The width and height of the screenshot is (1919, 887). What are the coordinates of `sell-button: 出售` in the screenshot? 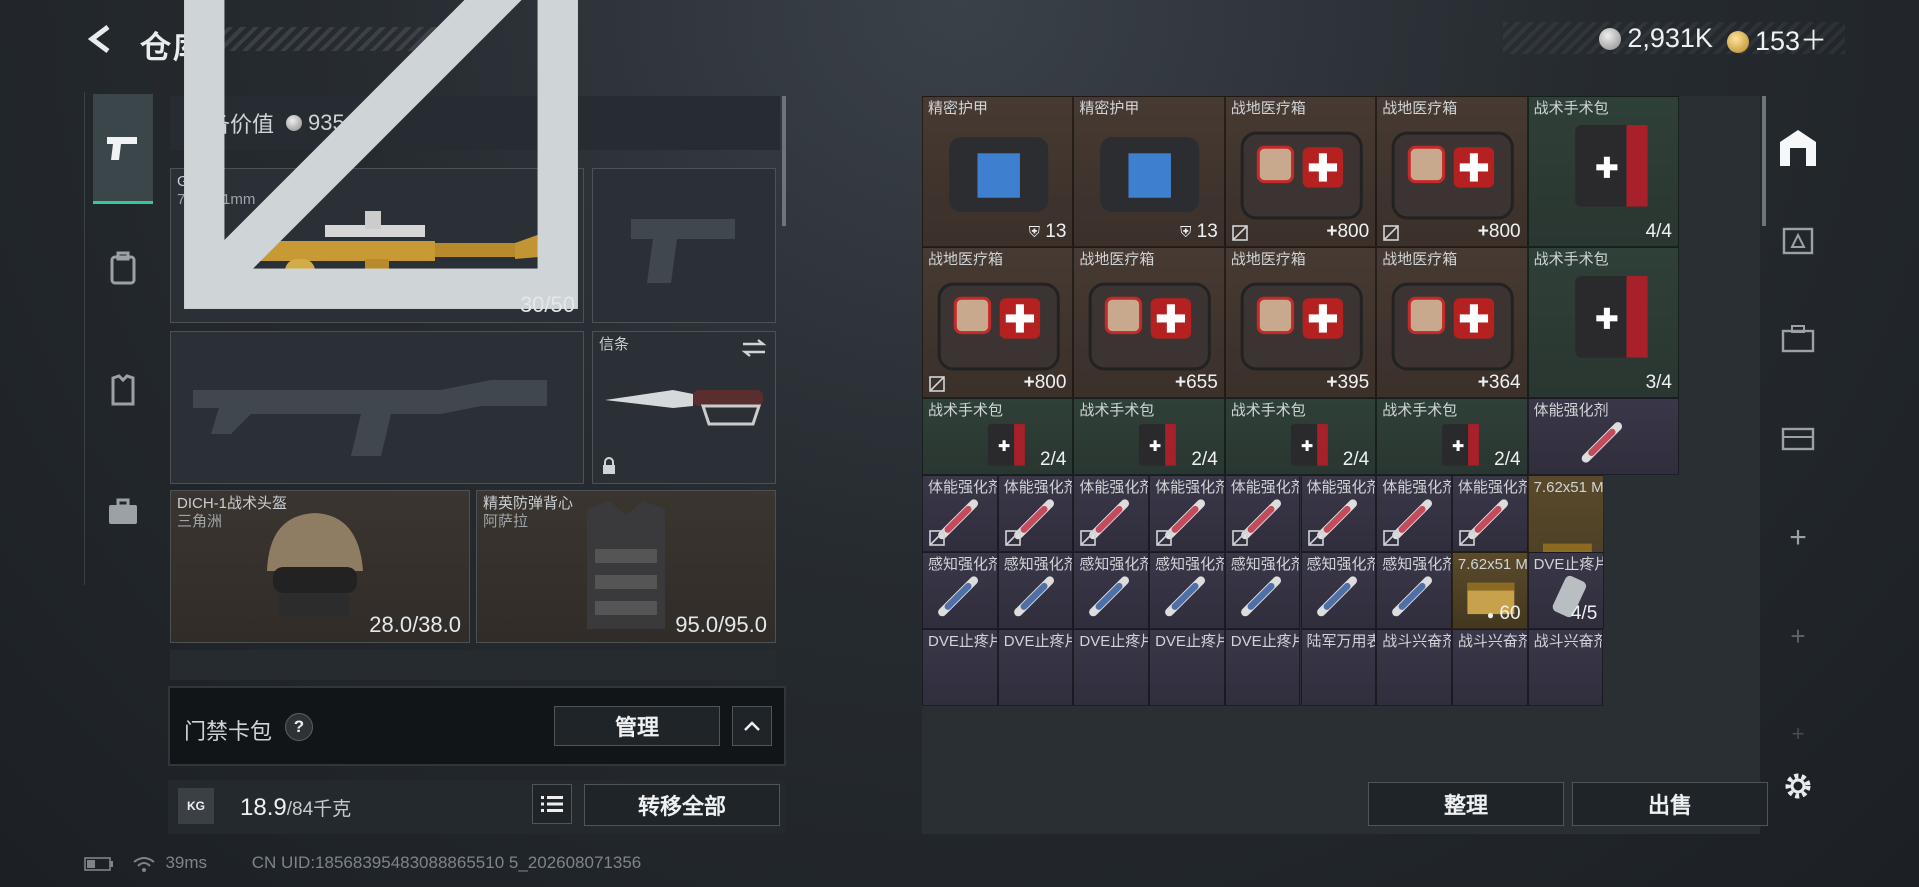 It's located at (1670, 804).